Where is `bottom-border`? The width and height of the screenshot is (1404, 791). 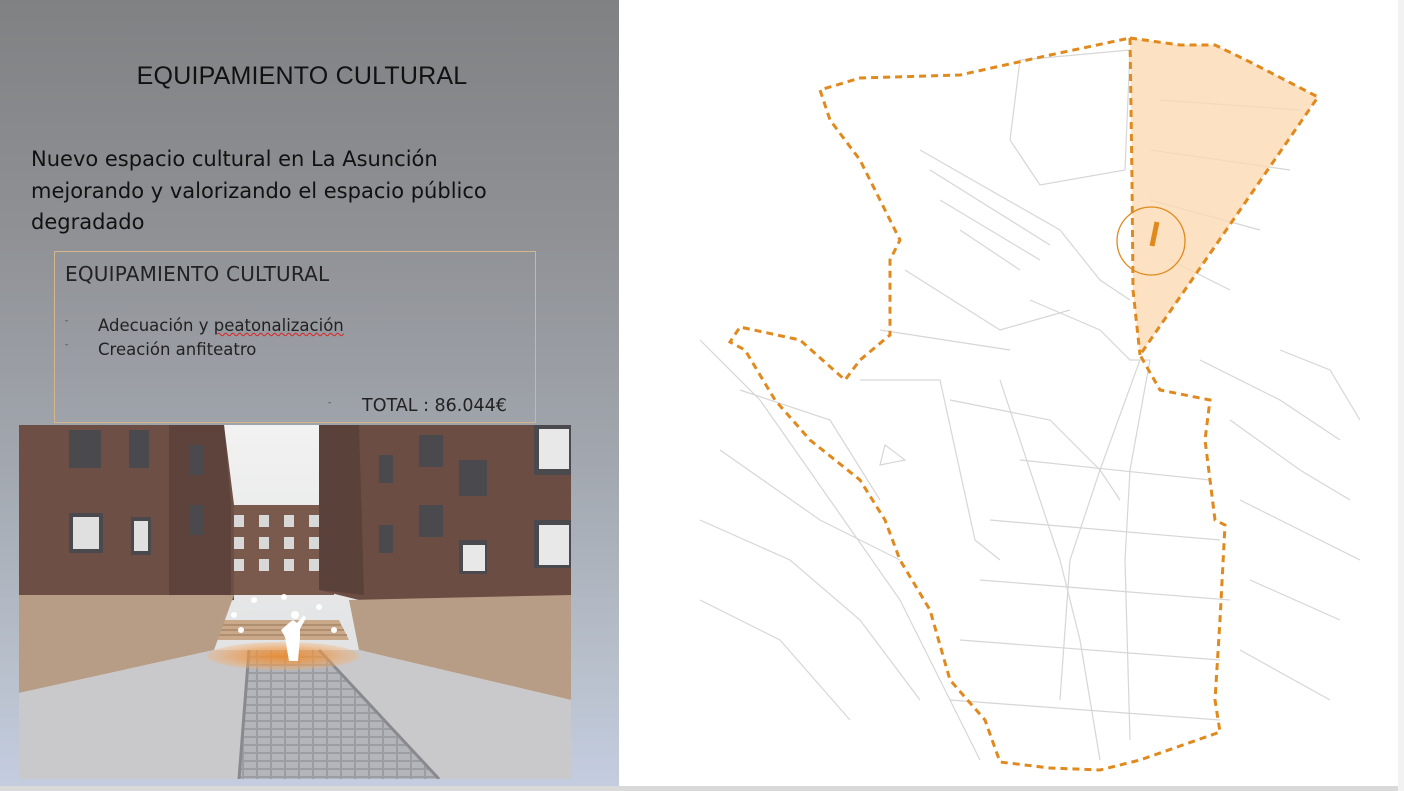 bottom-border is located at coordinates (702, 788).